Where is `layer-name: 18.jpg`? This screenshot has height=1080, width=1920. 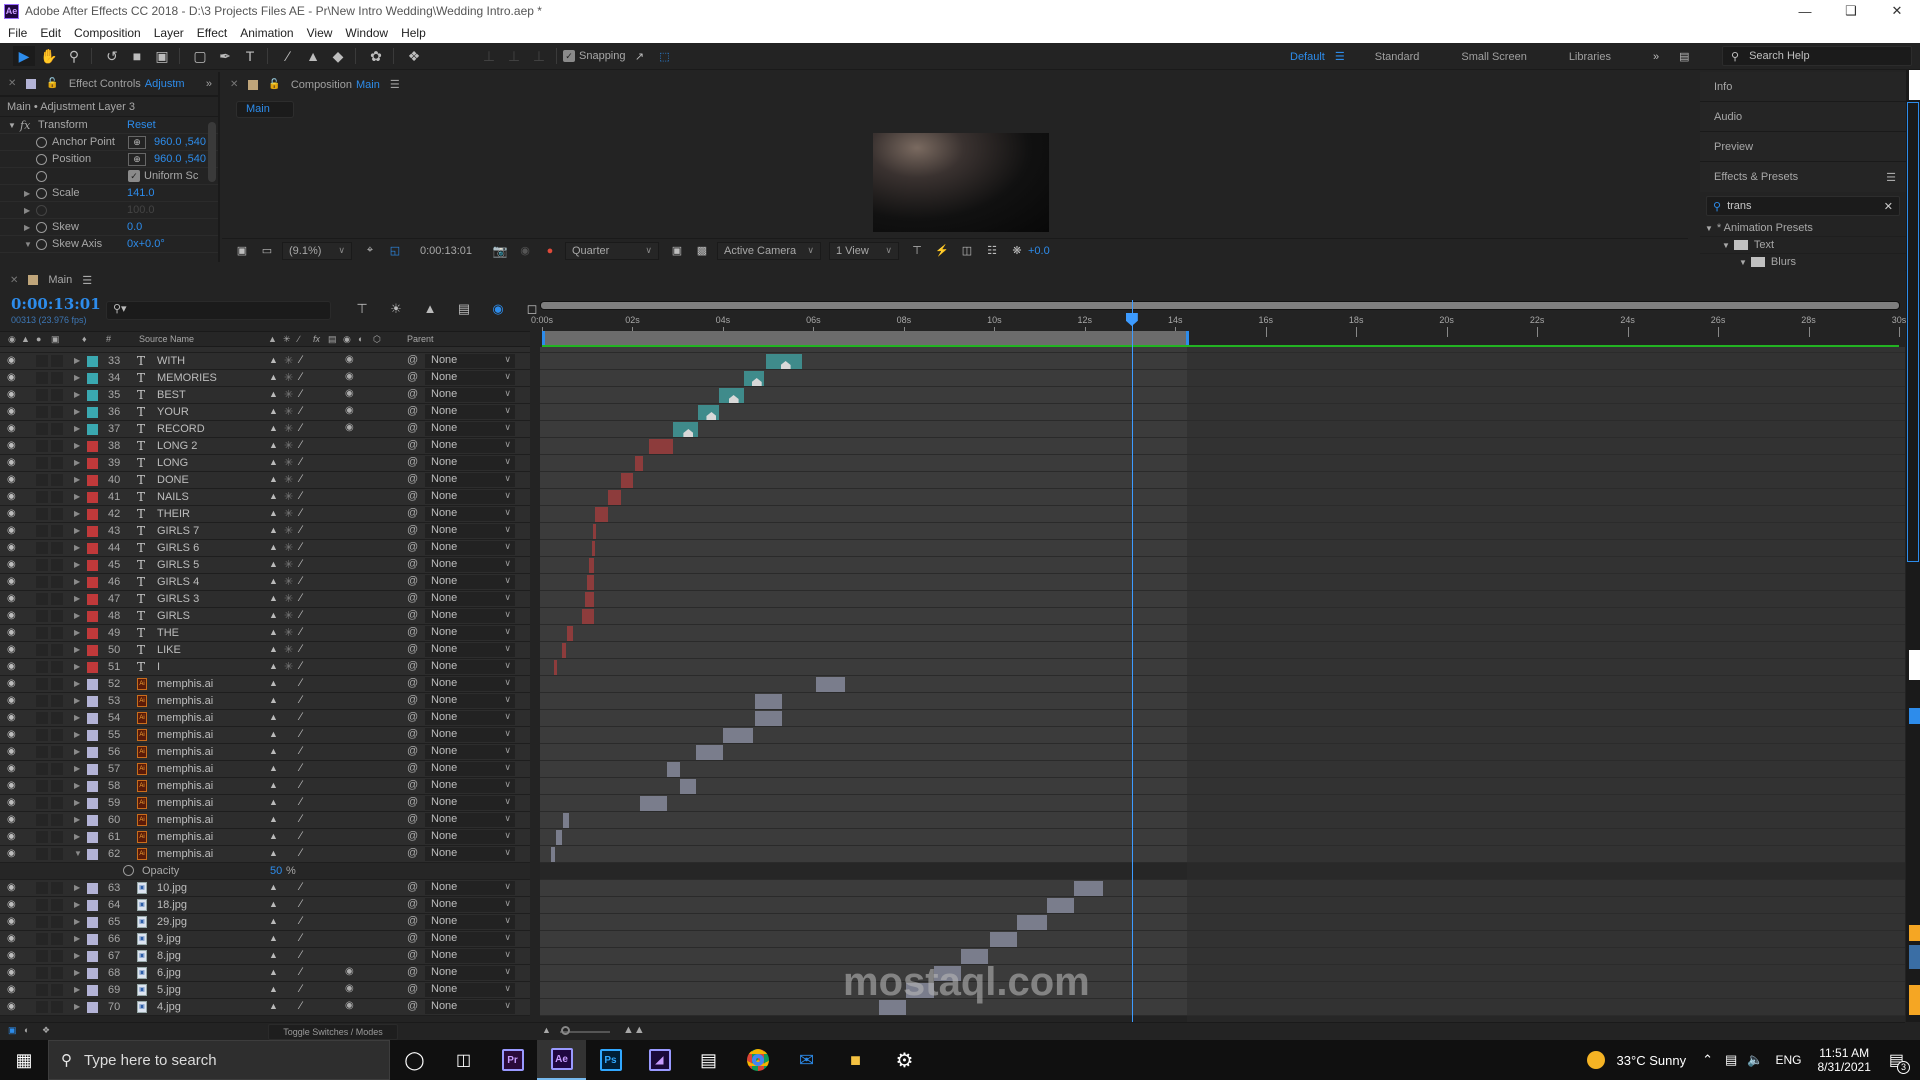 layer-name: 18.jpg is located at coordinates (172, 905).